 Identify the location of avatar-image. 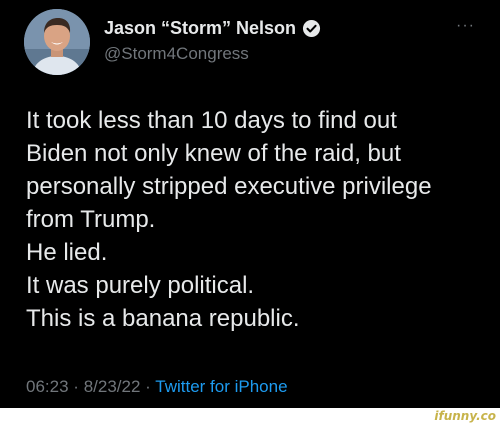
(57, 42).